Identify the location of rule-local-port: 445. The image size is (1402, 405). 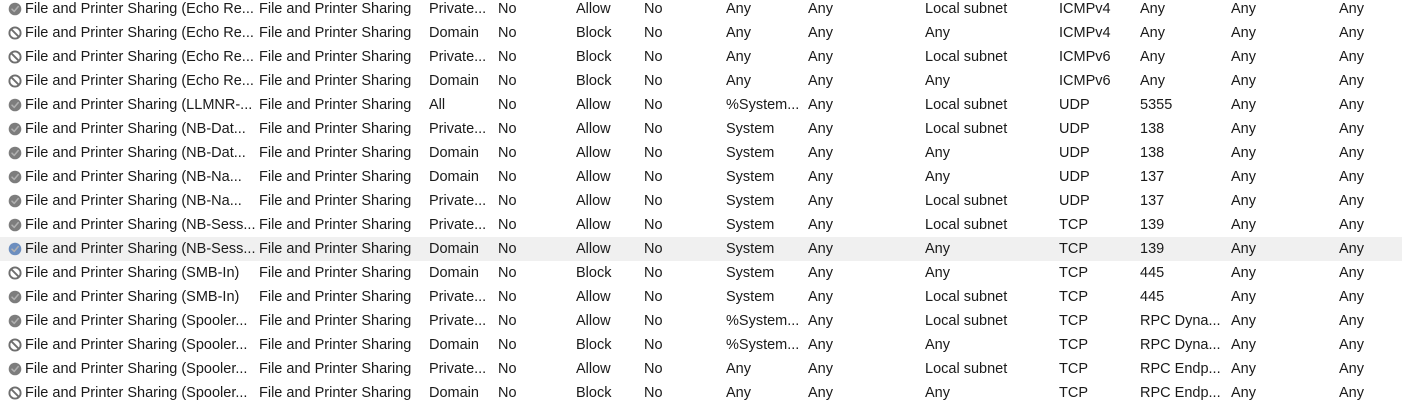
(1152, 273).